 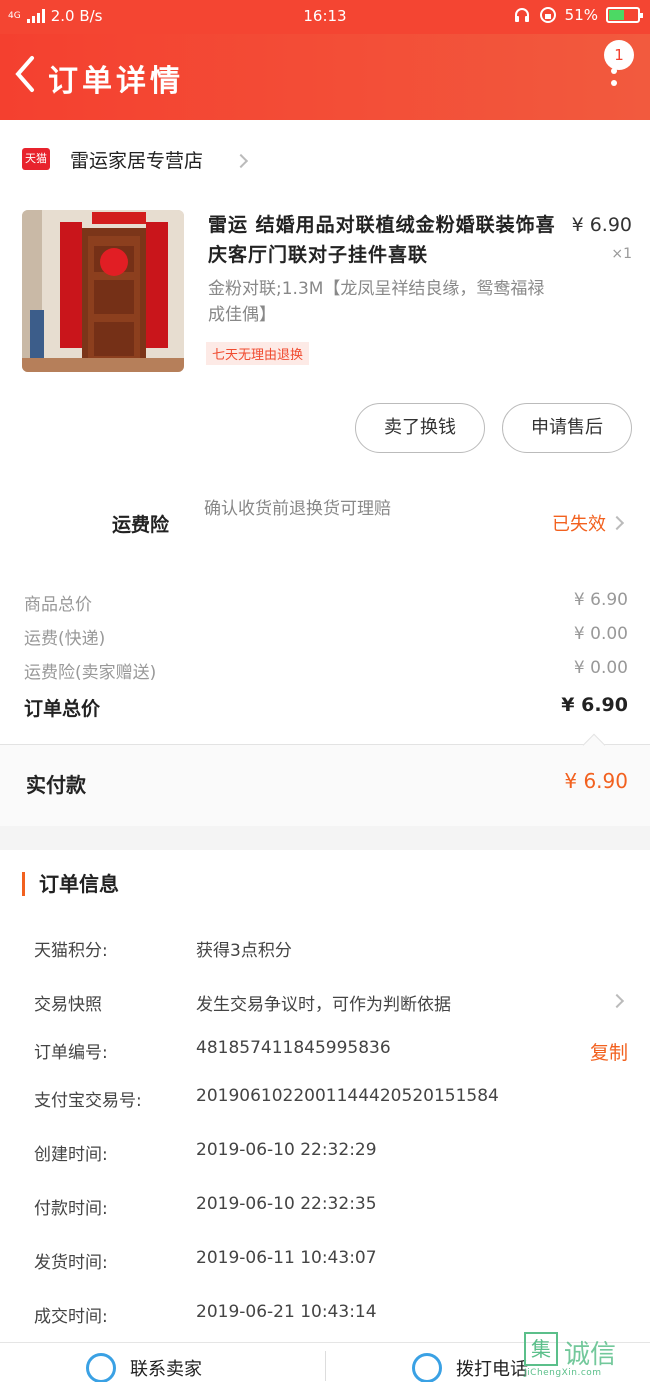 I want to click on shipping-value: ¥ 0.00, so click(x=600, y=634).